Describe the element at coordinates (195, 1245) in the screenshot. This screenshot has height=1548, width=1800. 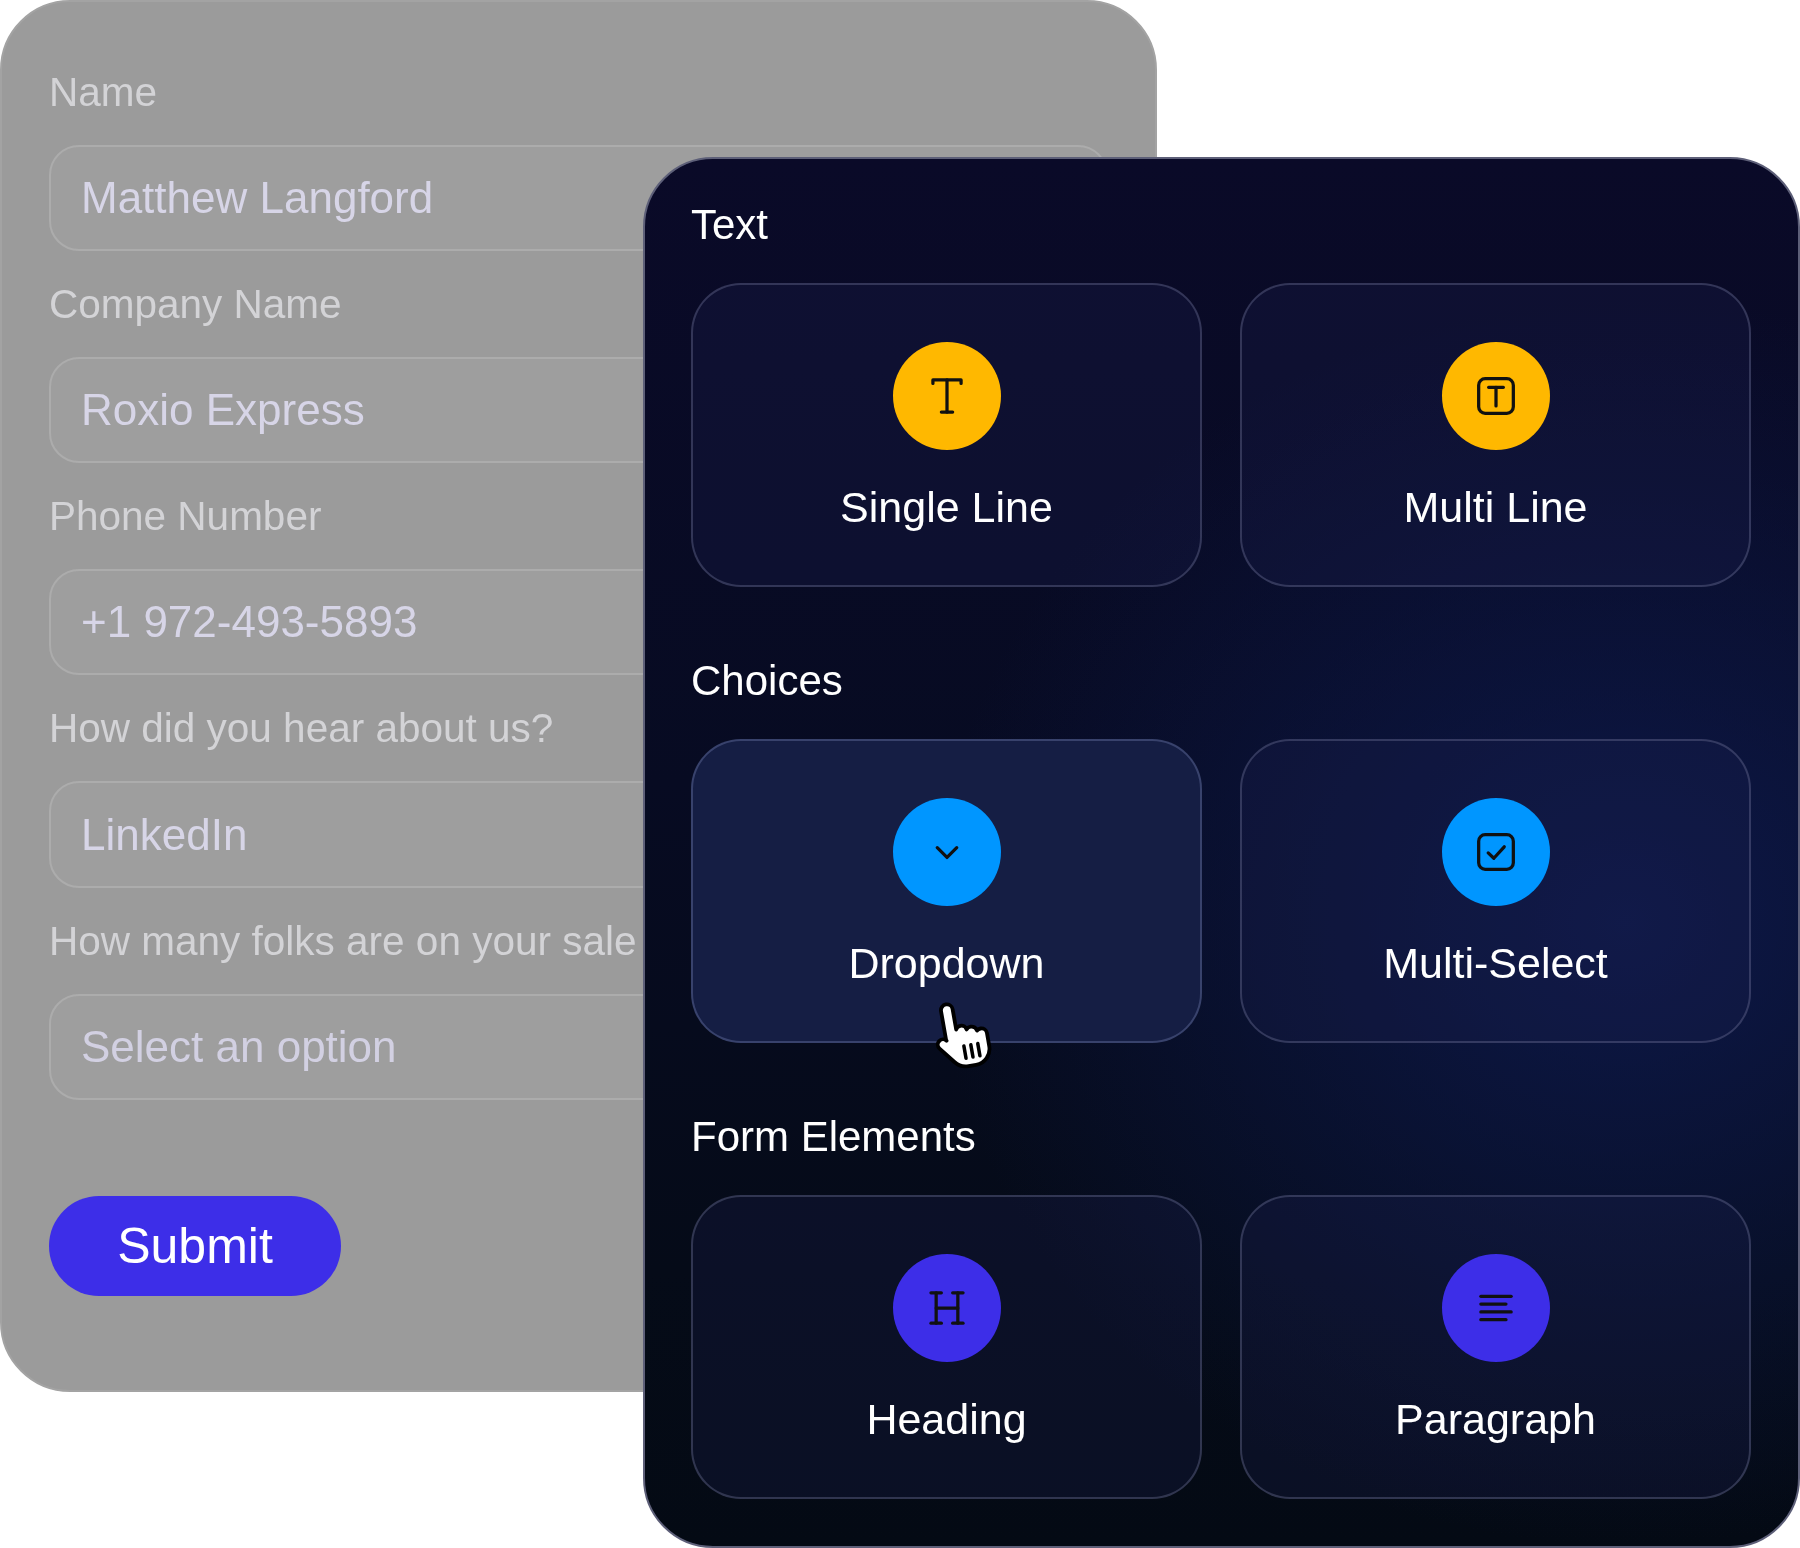
I see `submit-button: Submit` at that location.